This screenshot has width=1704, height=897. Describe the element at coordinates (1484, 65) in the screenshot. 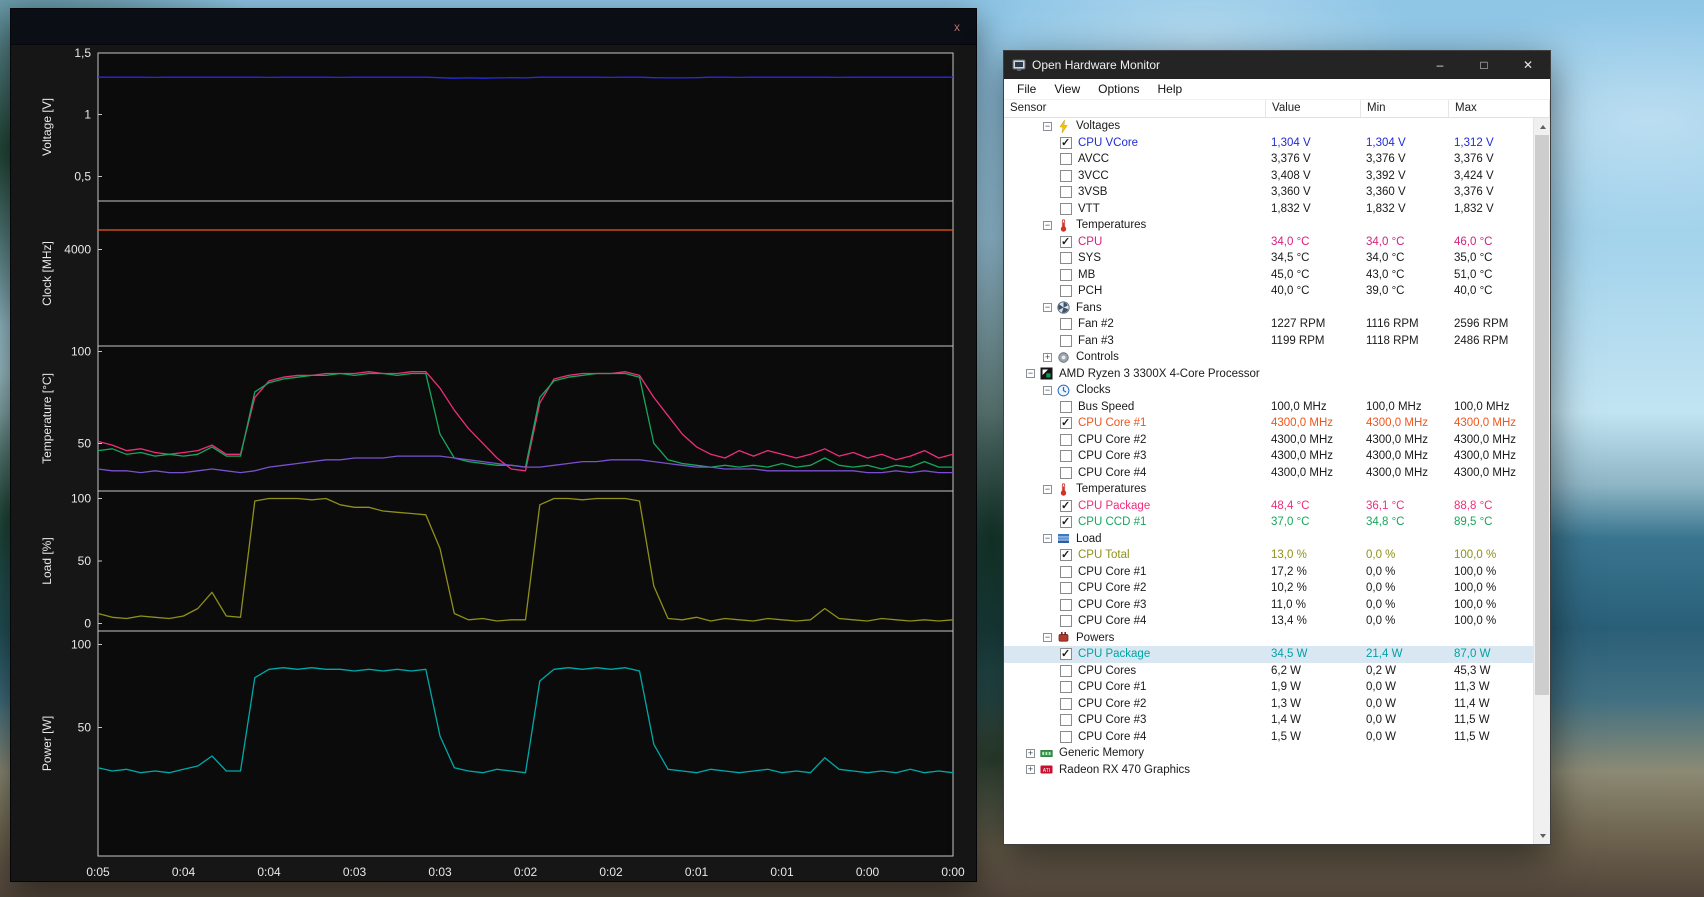

I see `maximize-button: □` at that location.